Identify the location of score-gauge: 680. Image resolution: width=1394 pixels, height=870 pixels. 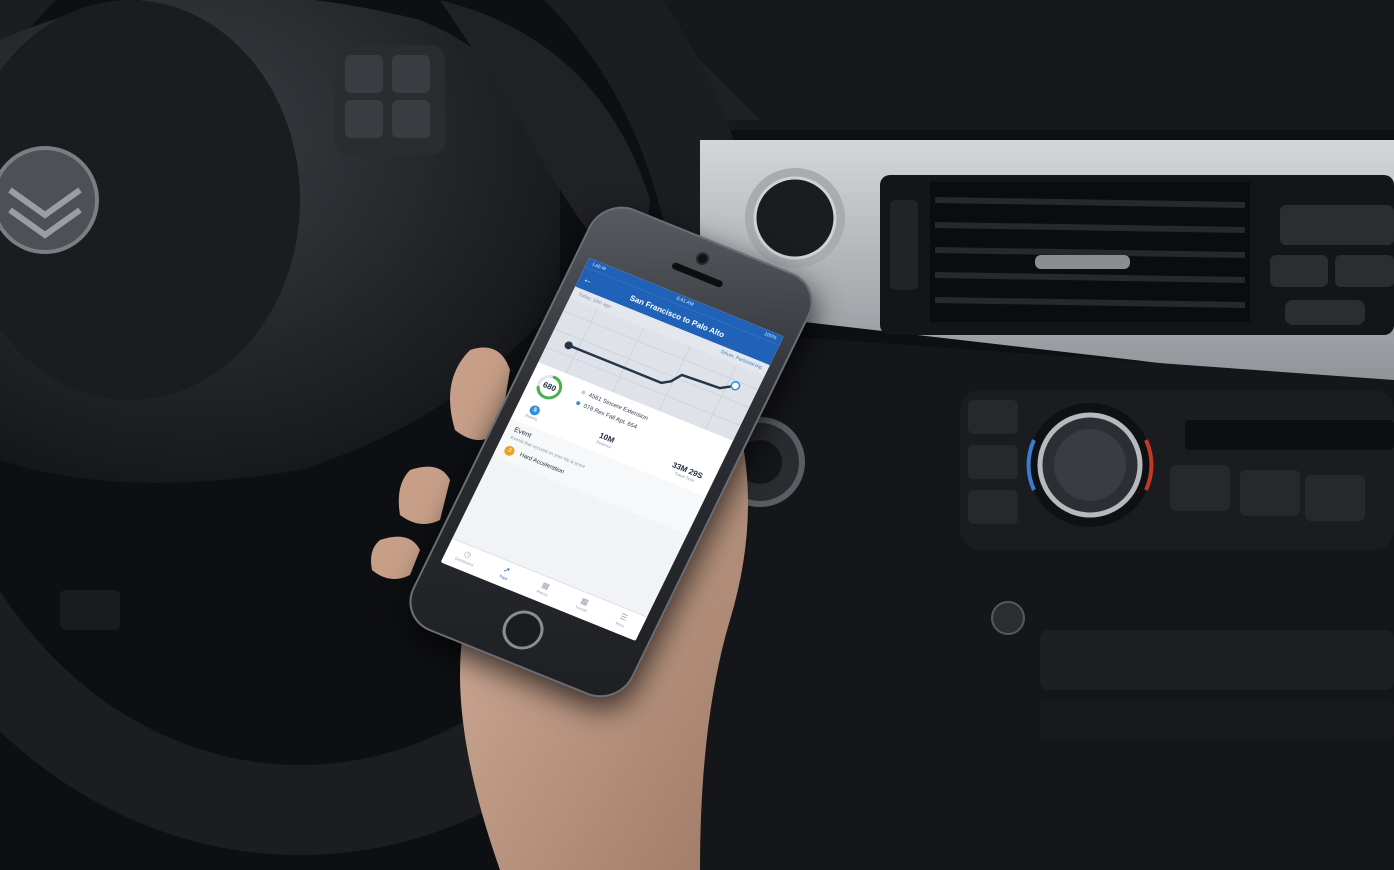
(550, 387).